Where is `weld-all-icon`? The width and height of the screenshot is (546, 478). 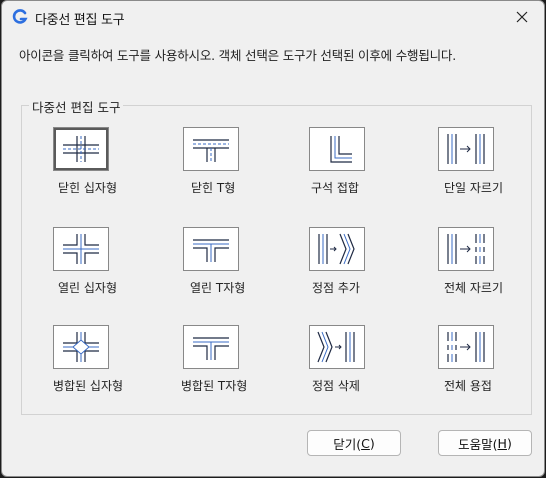 weld-all-icon is located at coordinates (466, 347).